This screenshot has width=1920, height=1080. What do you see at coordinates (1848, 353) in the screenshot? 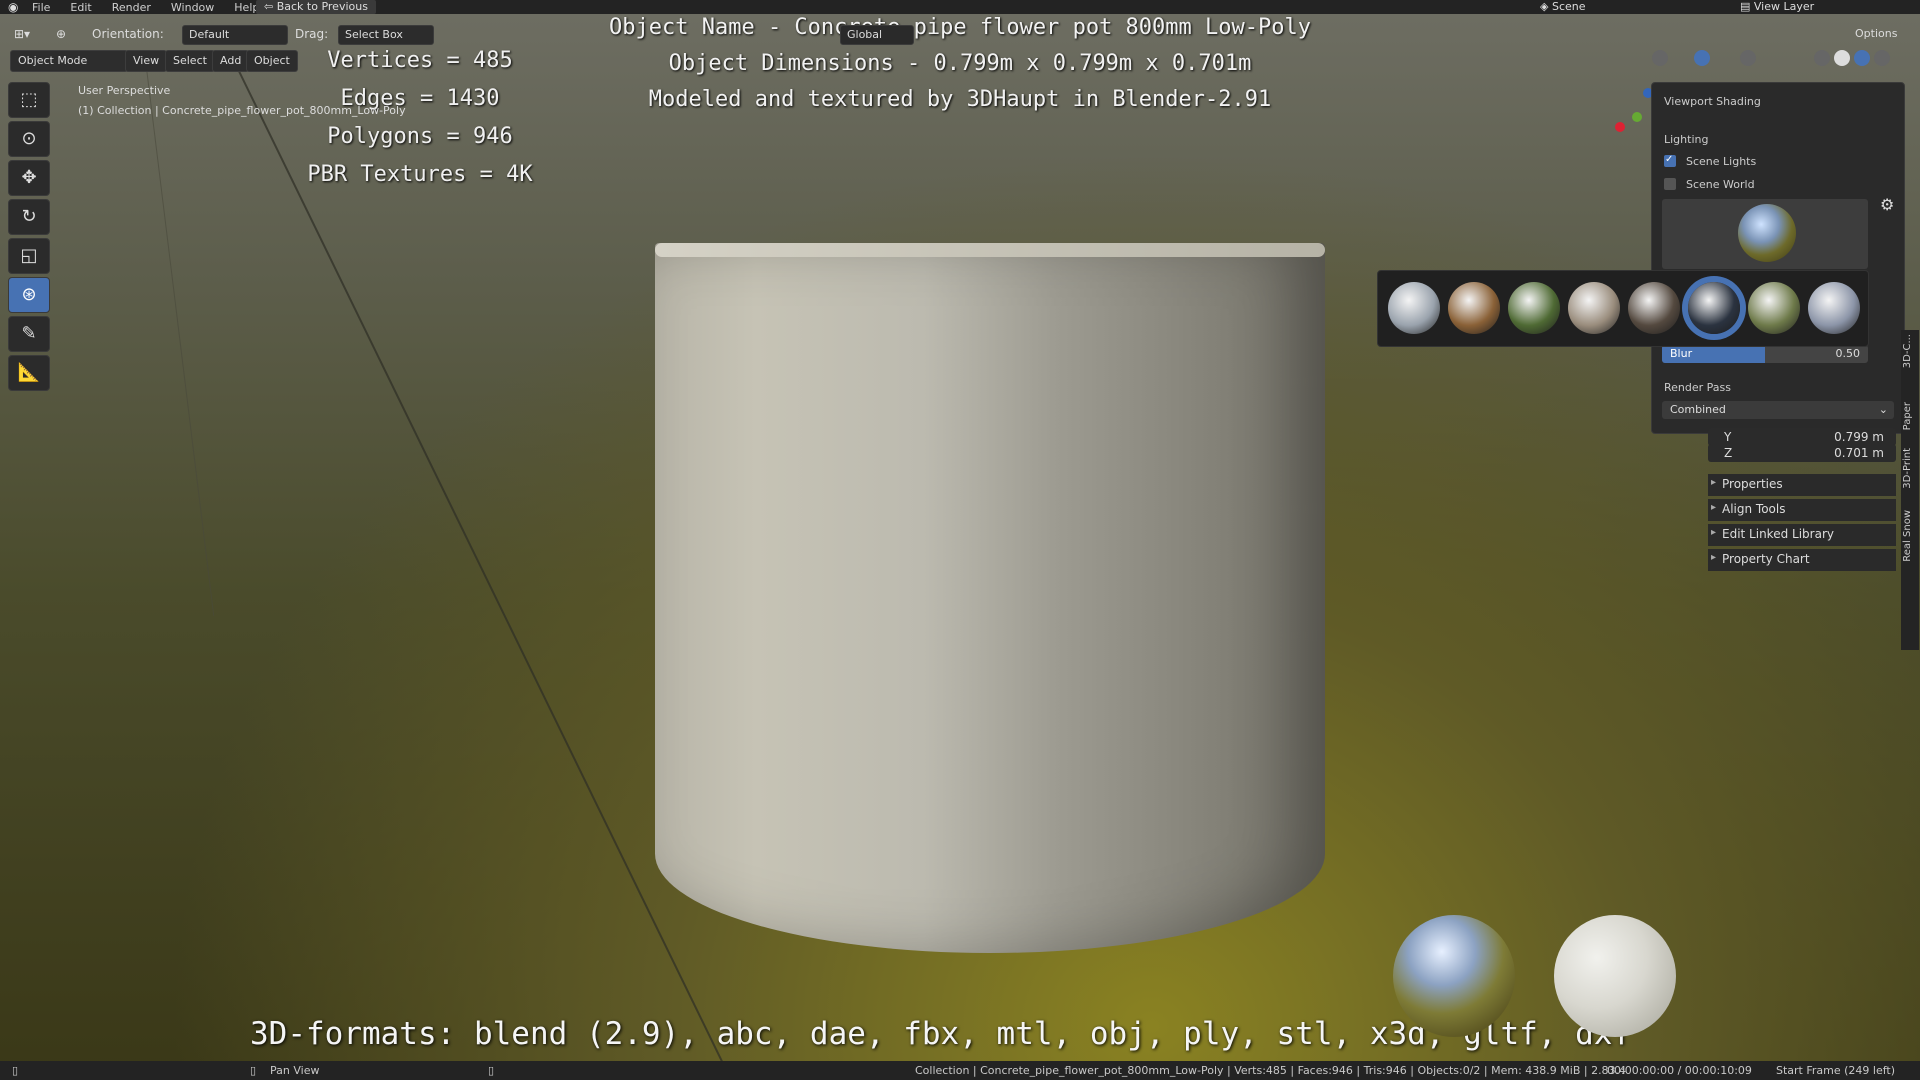
I see `blur-value: 0.50` at bounding box center [1848, 353].